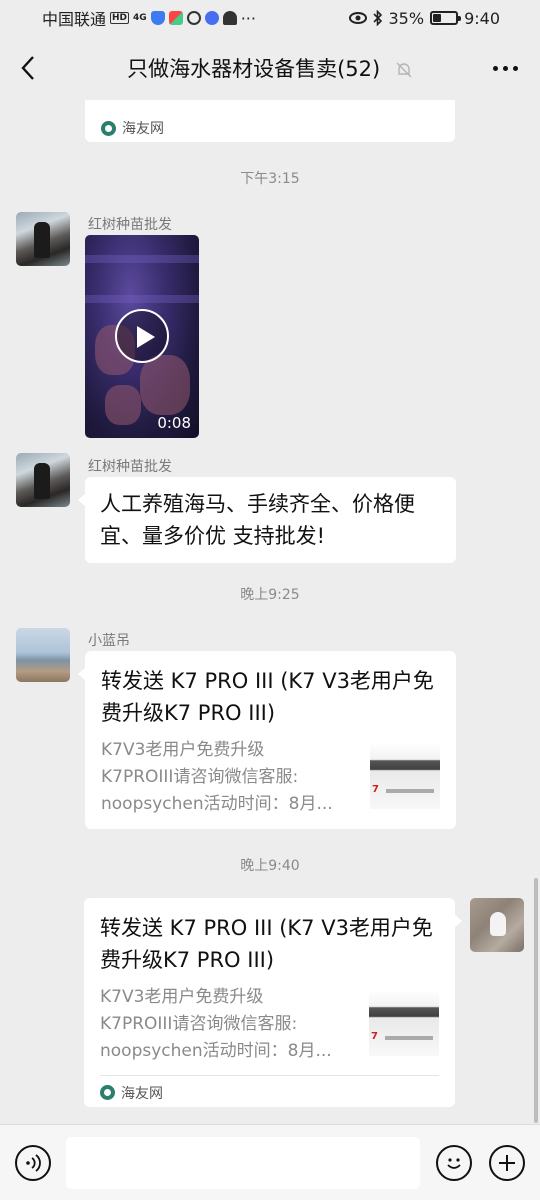  Describe the element at coordinates (109, 641) in the screenshot. I see `sender-name: 小蓝吊` at that location.